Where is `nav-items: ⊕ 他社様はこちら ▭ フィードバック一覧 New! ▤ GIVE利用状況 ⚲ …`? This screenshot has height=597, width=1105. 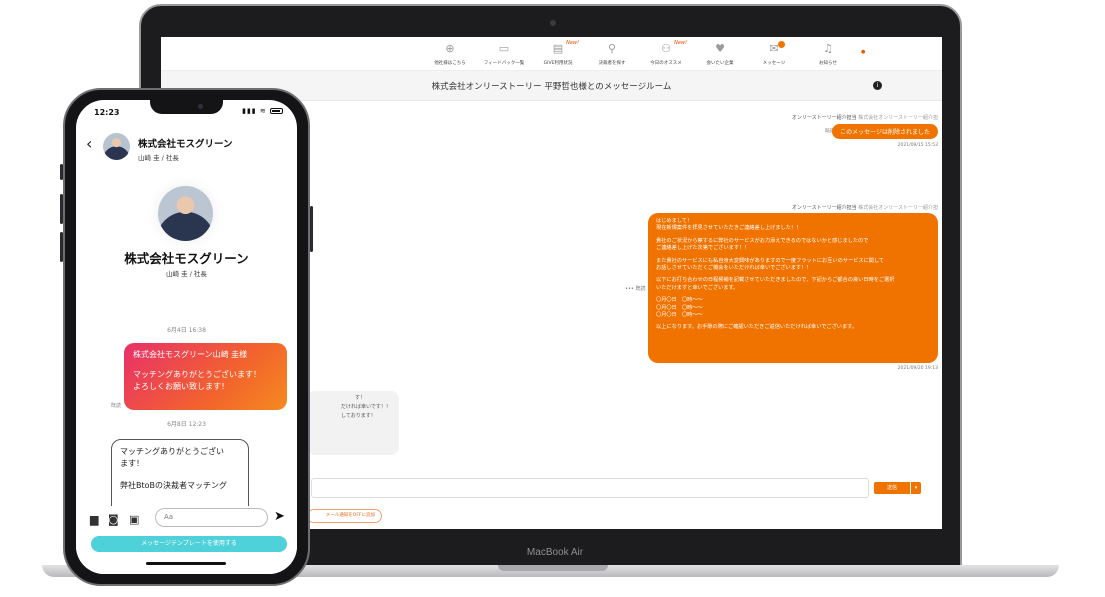
nav-items: ⊕ 他社様はこちら ▭ フィードバック一覧 New! ▤ GIVE利用状況 ⚲ … is located at coordinates (639, 53).